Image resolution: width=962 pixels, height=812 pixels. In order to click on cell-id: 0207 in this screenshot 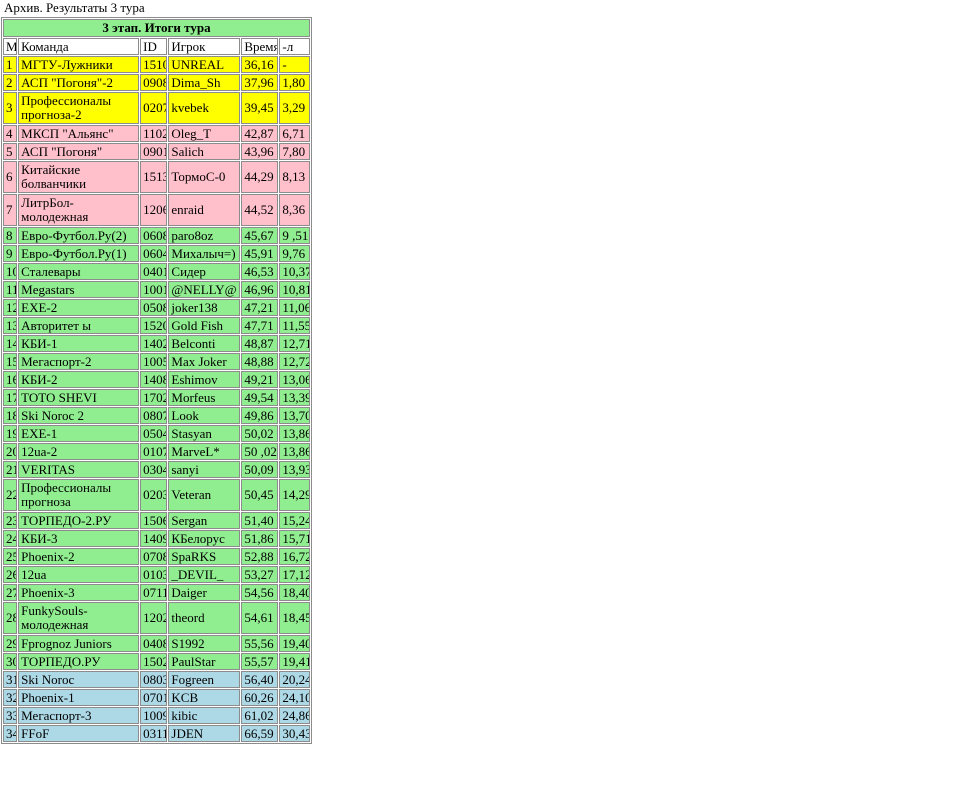, I will do `click(154, 108)`.